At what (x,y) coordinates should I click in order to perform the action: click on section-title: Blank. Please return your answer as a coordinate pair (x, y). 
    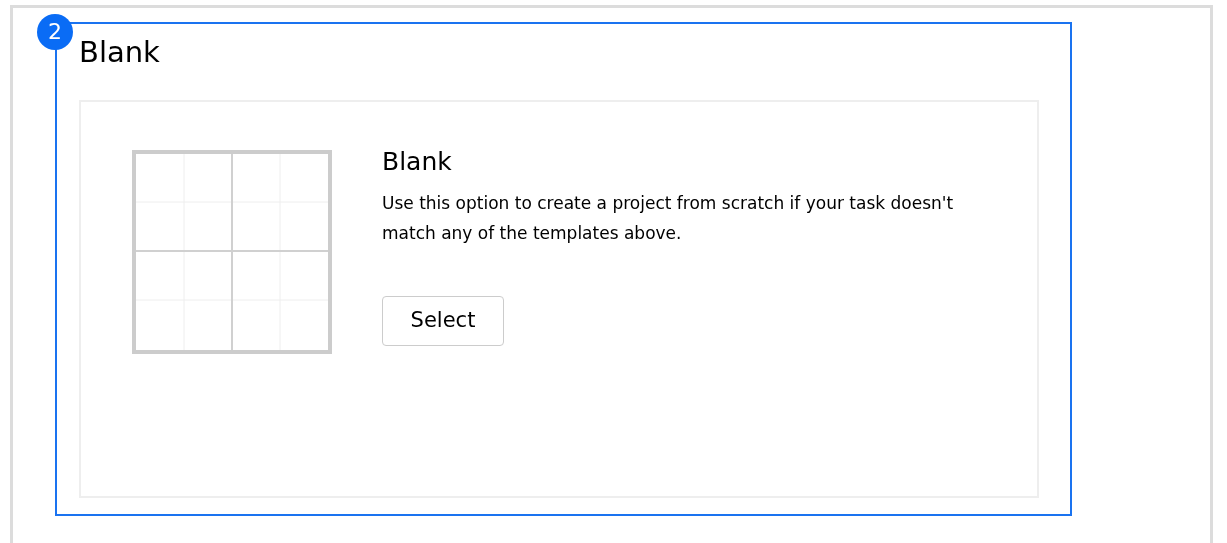
    Looking at the image, I should click on (120, 52).